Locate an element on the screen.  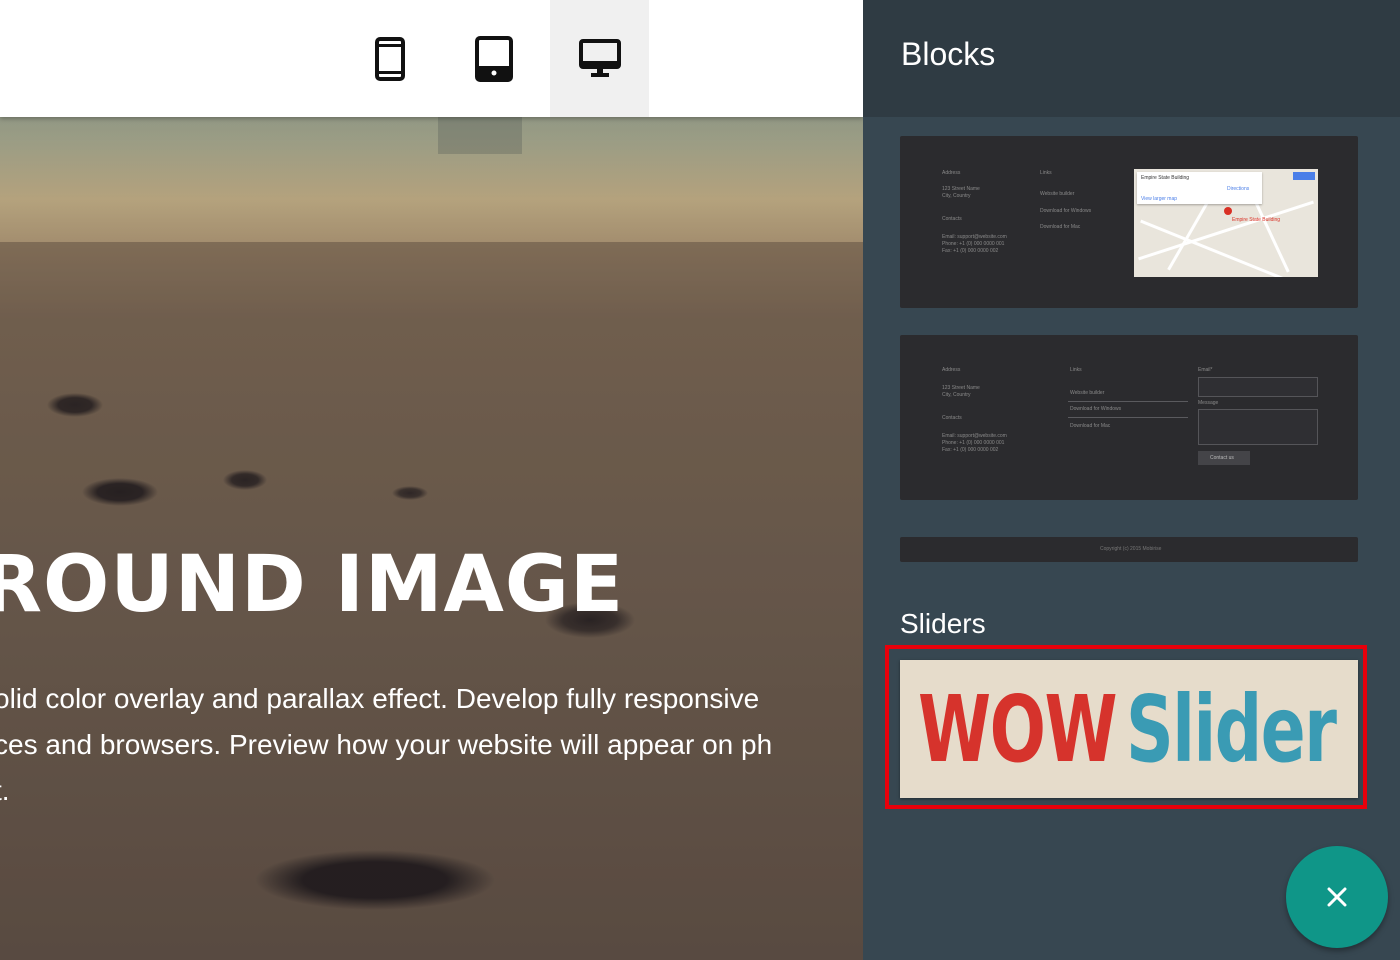
block-thumbnail-copyright: Copyright (c) 2015 Mobirise is located at coordinates (1129, 549).